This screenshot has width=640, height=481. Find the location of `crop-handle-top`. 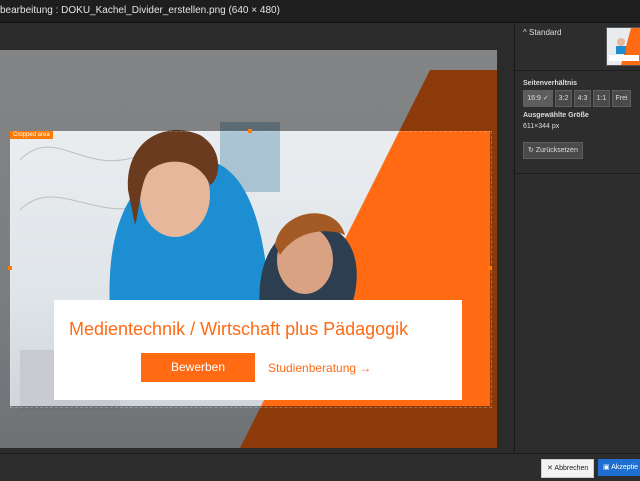

crop-handle-top is located at coordinates (250, 131).